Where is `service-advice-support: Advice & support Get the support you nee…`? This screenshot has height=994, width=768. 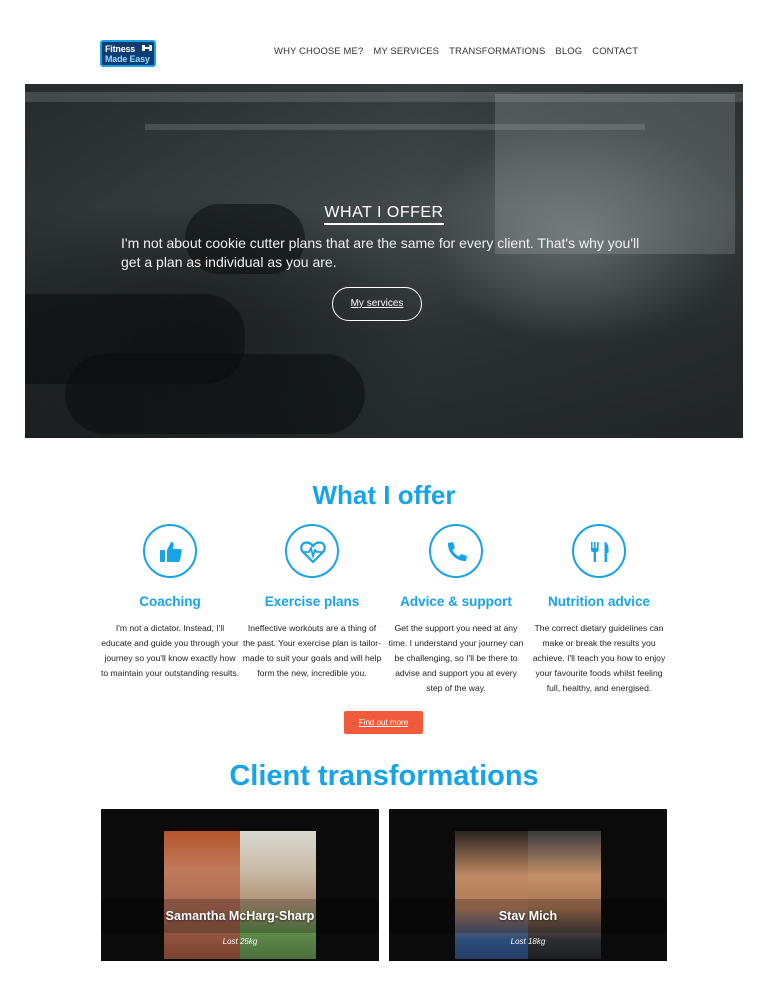 service-advice-support: Advice & support Get the support you nee… is located at coordinates (456, 610).